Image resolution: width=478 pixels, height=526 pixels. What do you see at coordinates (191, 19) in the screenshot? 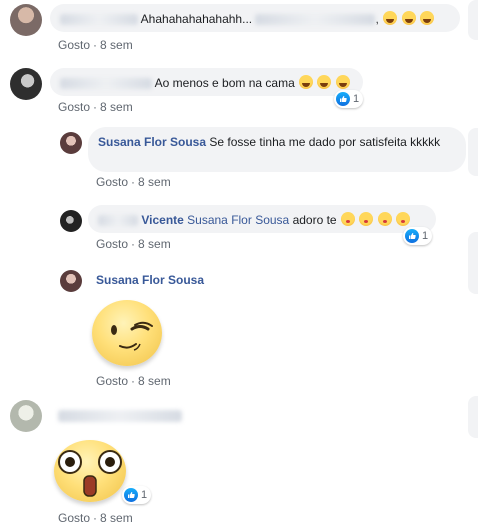
I see `comment-text: Ahahahahahahahh` at bounding box center [191, 19].